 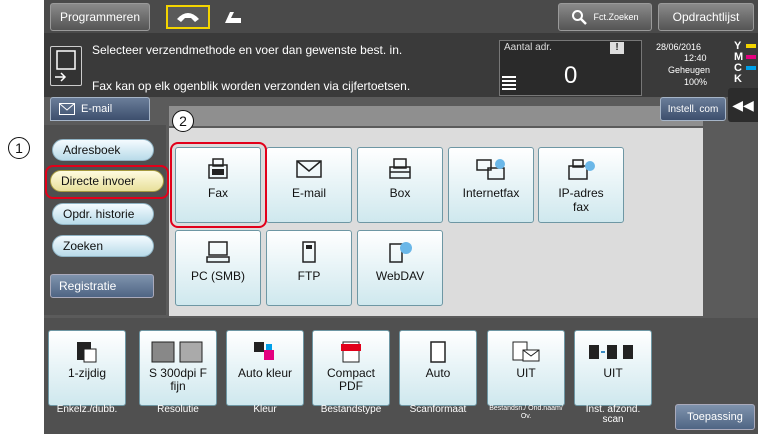 What do you see at coordinates (613, 414) in the screenshot?
I see `label-afzond-scan: Inst. afzond. scan` at bounding box center [613, 414].